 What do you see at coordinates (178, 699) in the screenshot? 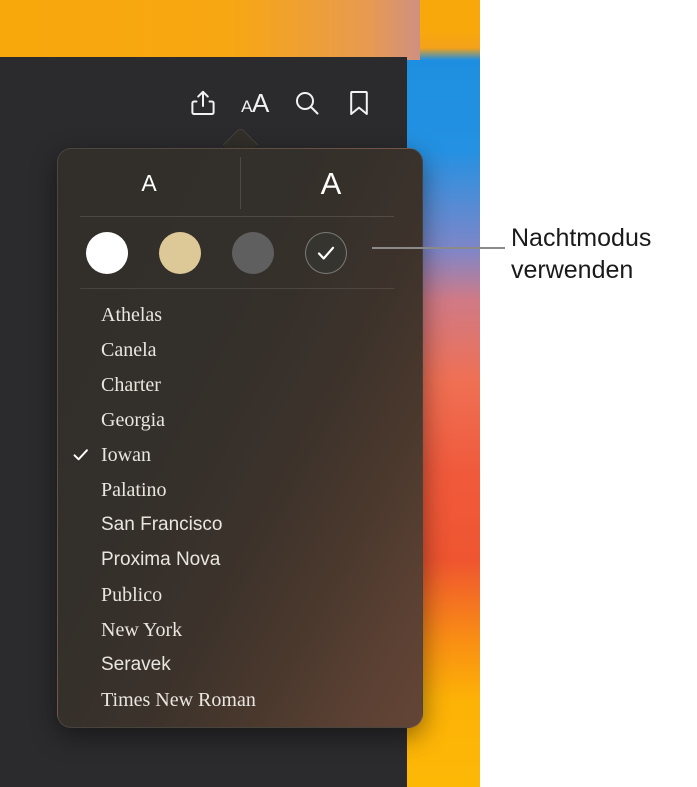
I see `font-list-item-label: Times New Roman` at bounding box center [178, 699].